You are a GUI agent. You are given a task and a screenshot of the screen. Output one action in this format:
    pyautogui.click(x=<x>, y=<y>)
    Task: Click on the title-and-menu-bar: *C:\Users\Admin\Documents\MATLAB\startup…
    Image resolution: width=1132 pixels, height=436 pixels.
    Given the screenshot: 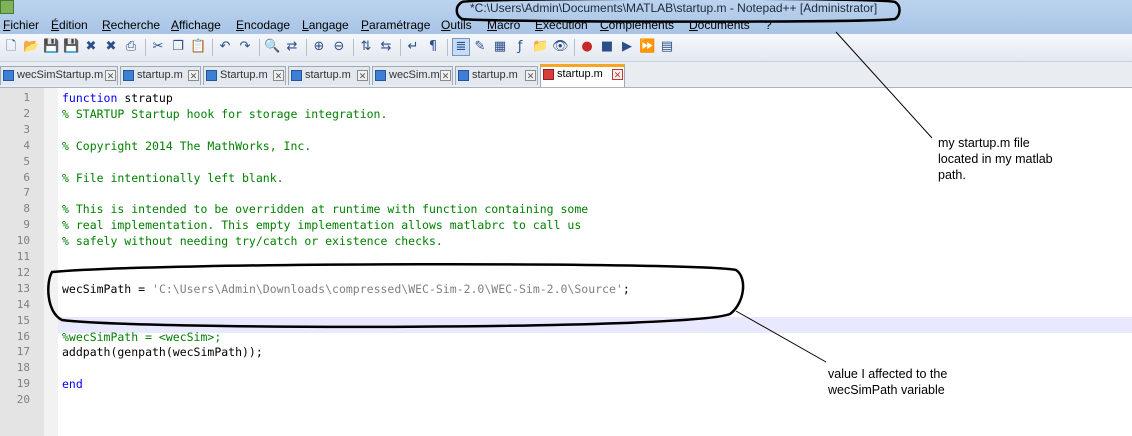 What is the action you would take?
    pyautogui.click(x=566, y=17)
    